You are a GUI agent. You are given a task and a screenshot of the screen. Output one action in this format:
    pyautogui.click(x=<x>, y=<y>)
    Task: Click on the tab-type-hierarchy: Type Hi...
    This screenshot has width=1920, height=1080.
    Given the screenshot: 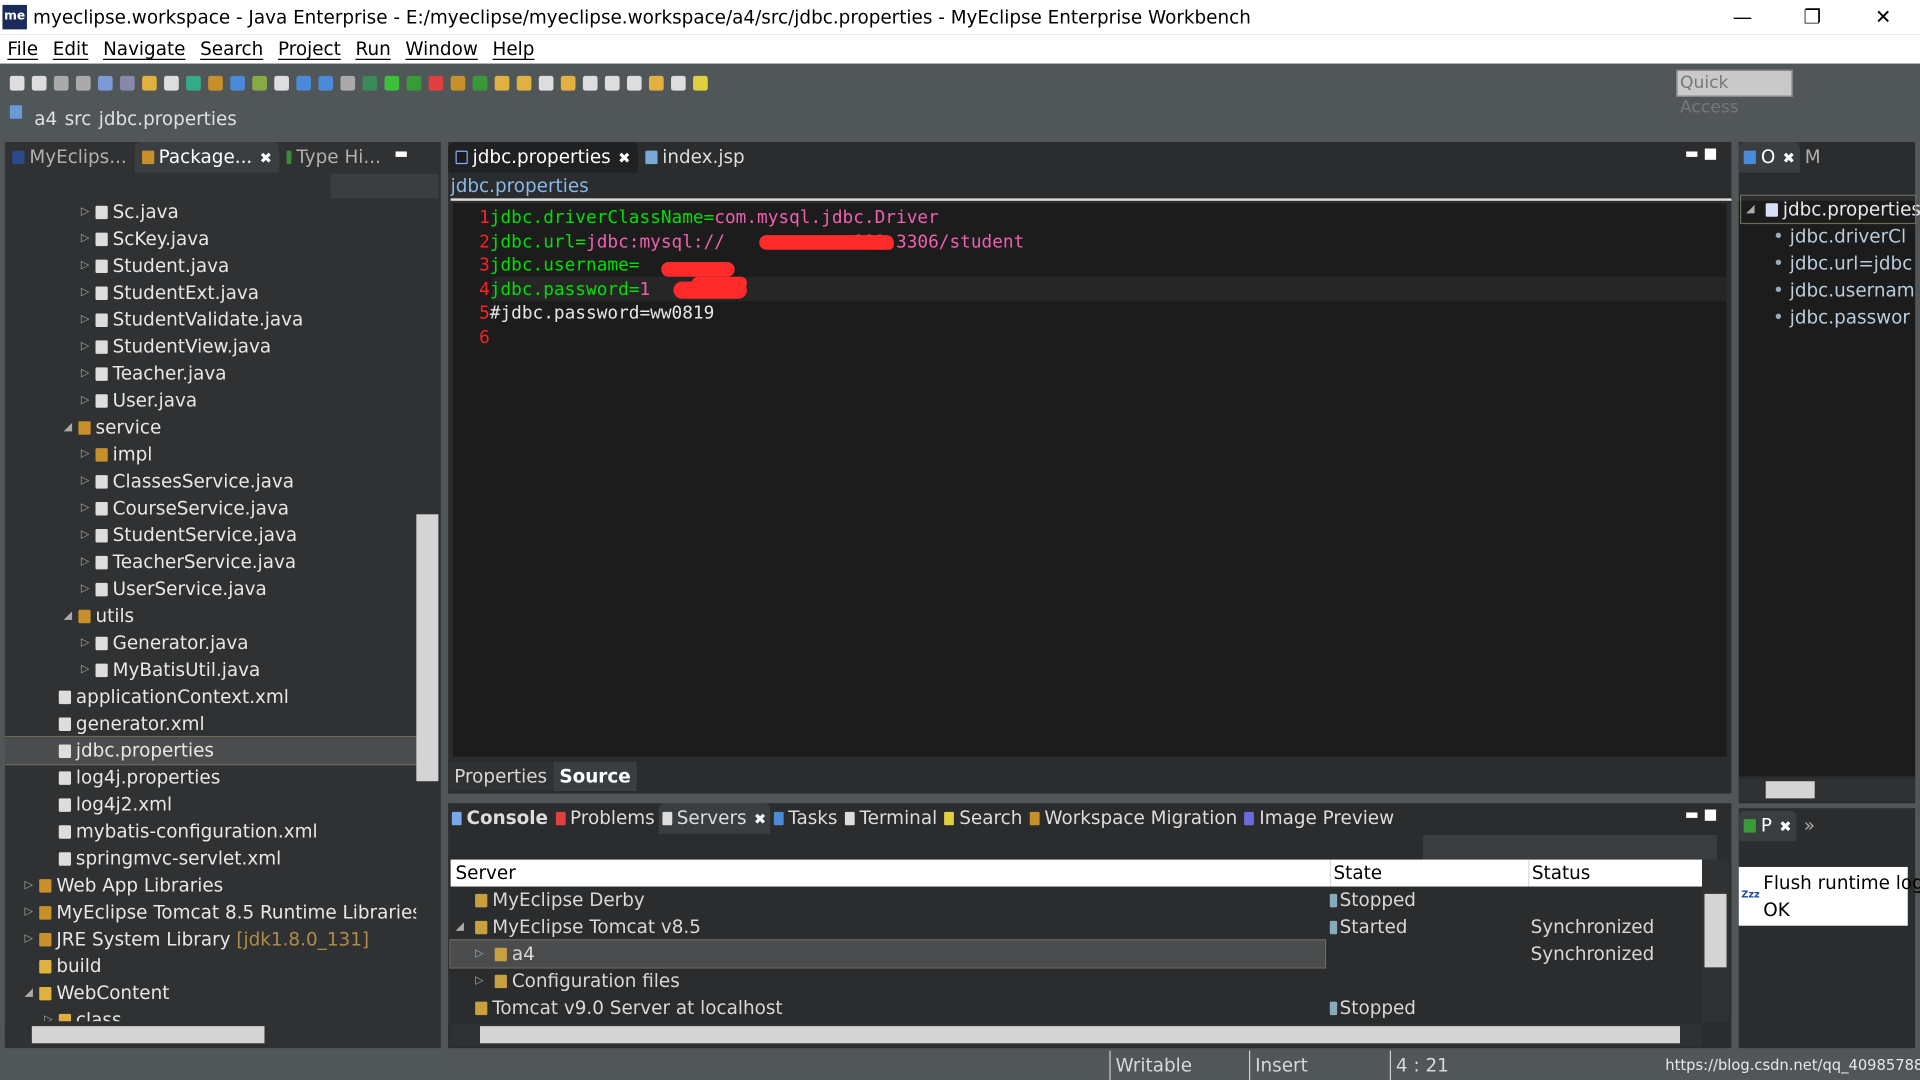 What is the action you would take?
    pyautogui.click(x=333, y=157)
    